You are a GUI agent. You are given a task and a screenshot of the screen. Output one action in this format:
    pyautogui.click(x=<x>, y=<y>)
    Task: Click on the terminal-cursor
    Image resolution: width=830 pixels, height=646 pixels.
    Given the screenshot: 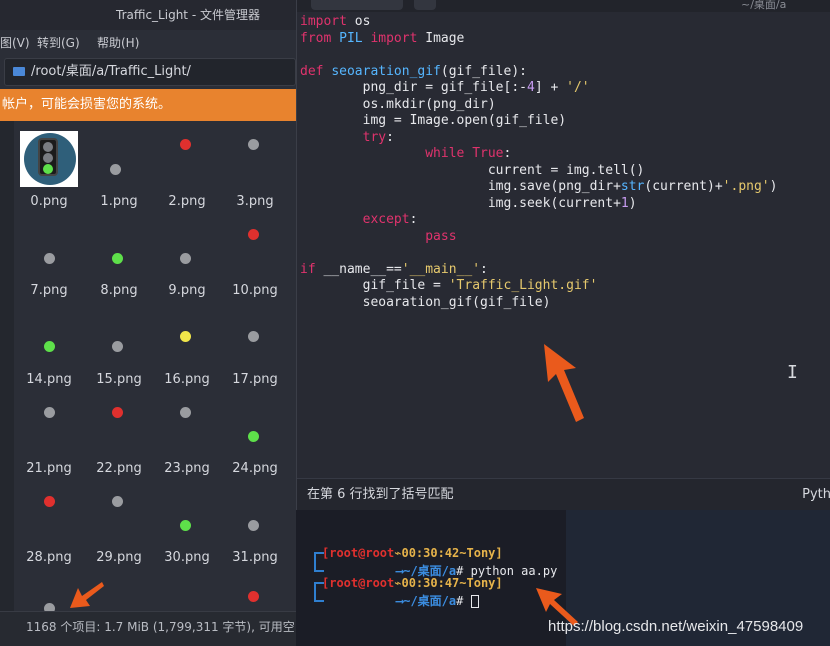 What is the action you would take?
    pyautogui.click(x=474, y=601)
    